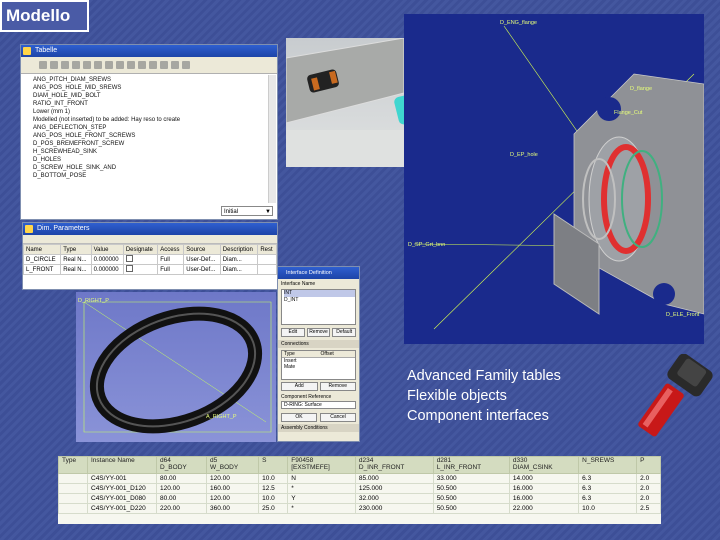 The height and width of the screenshot is (540, 720). I want to click on column-header: Value, so click(107, 249).